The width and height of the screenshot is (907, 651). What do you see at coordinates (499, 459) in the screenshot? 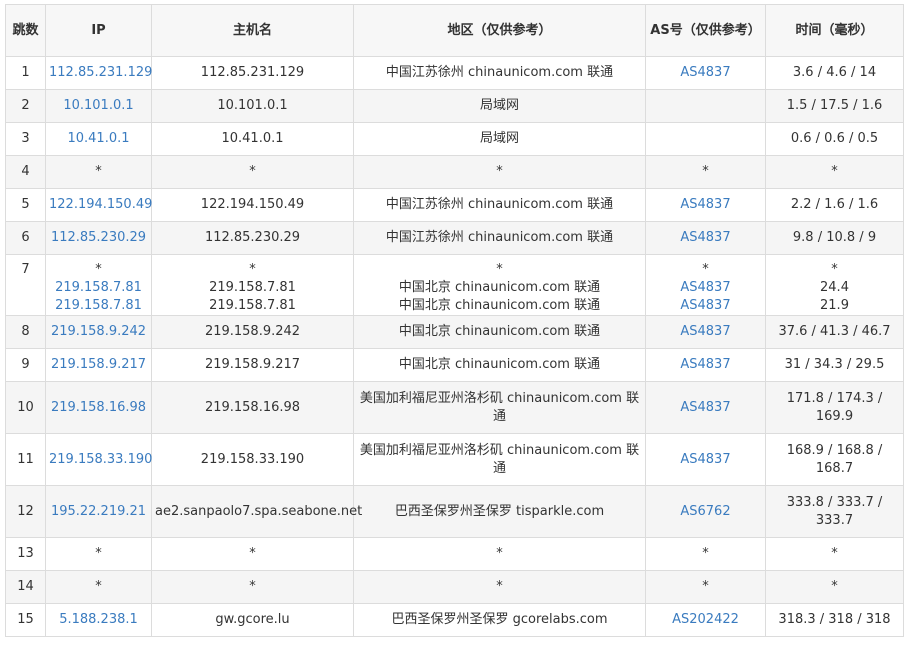
I see `region-cell: 美国加利福尼亚州洛杉矶 chinaunicom.com 联通` at bounding box center [499, 459].